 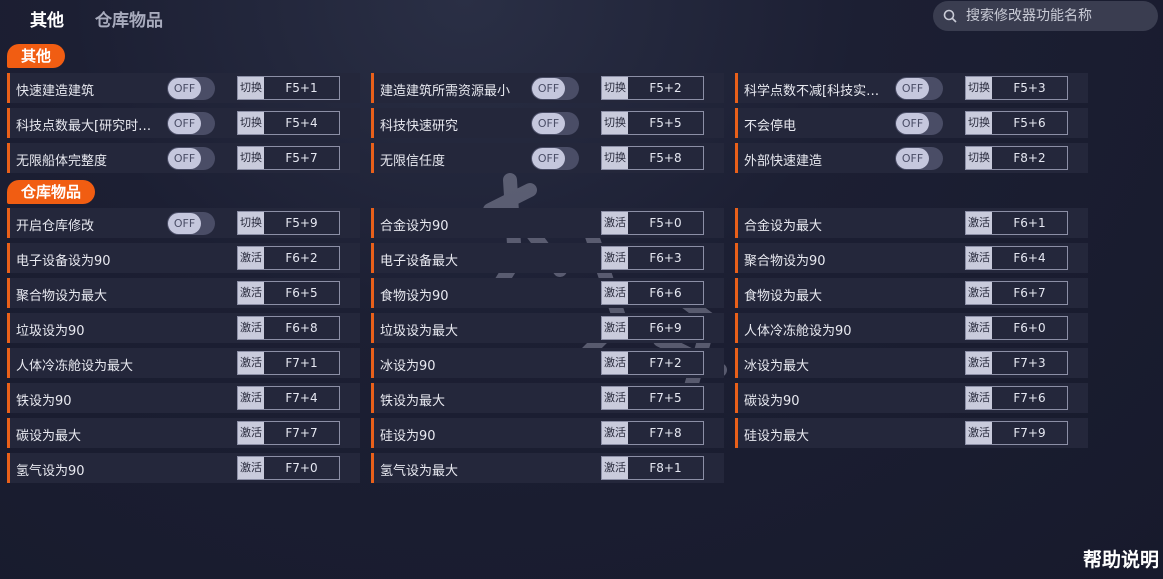 What do you see at coordinates (301, 88) in the screenshot?
I see `hotkey-label: F5+1` at bounding box center [301, 88].